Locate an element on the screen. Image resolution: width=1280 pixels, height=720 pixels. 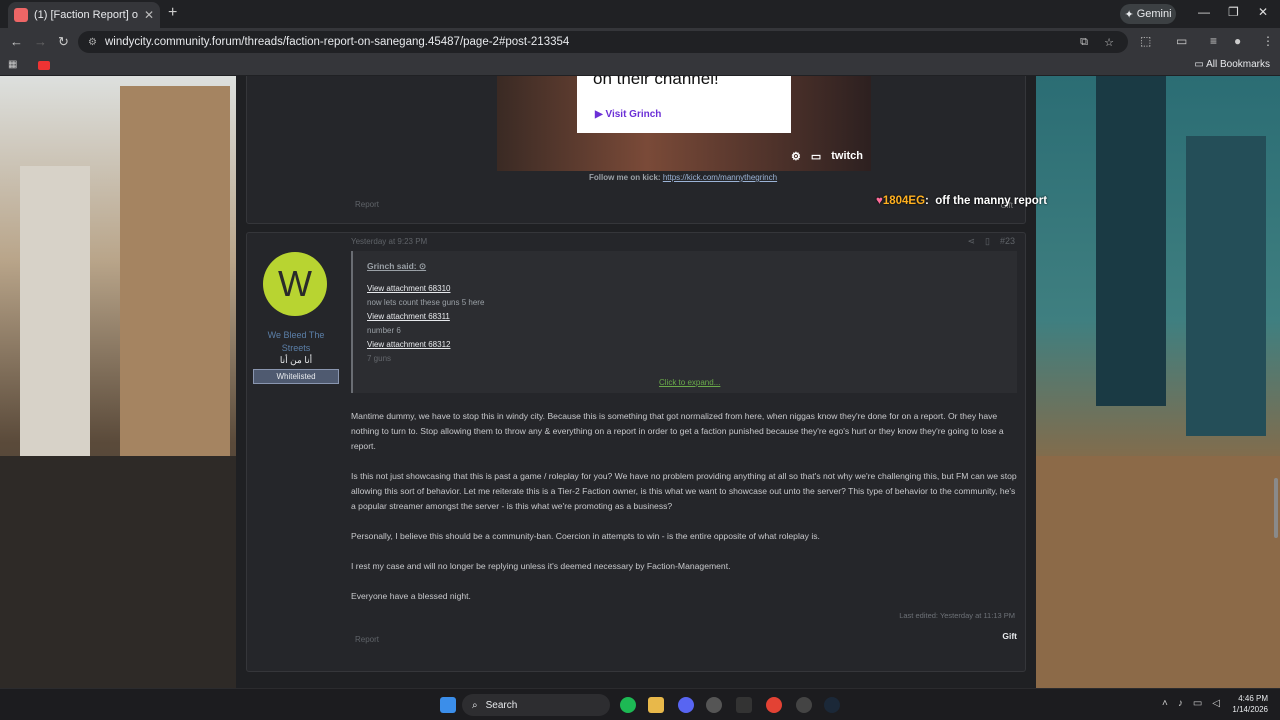
steam-icon is located at coordinates (832, 705).